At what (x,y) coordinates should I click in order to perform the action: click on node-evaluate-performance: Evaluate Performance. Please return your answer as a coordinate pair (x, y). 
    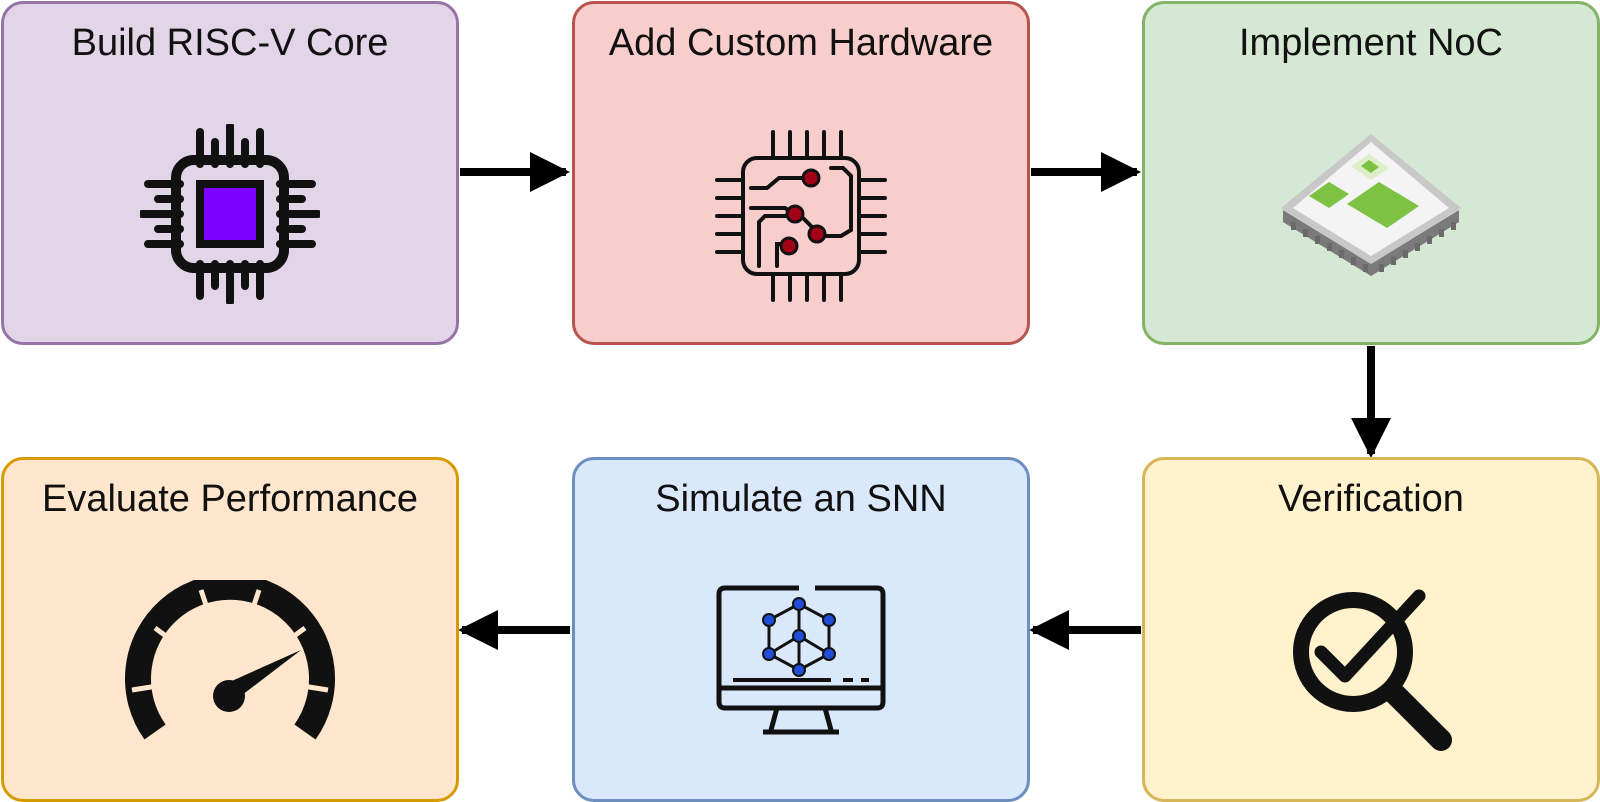
    Looking at the image, I should click on (230, 629).